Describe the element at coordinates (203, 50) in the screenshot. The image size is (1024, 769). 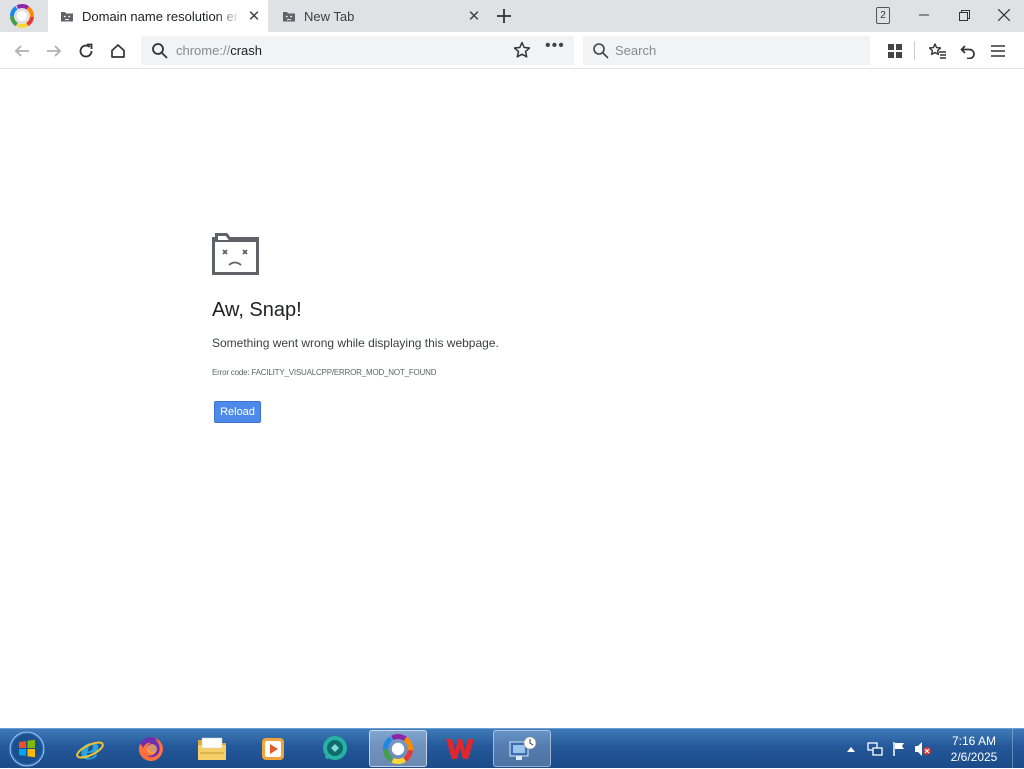
I see `url-scheme: chrome://` at that location.